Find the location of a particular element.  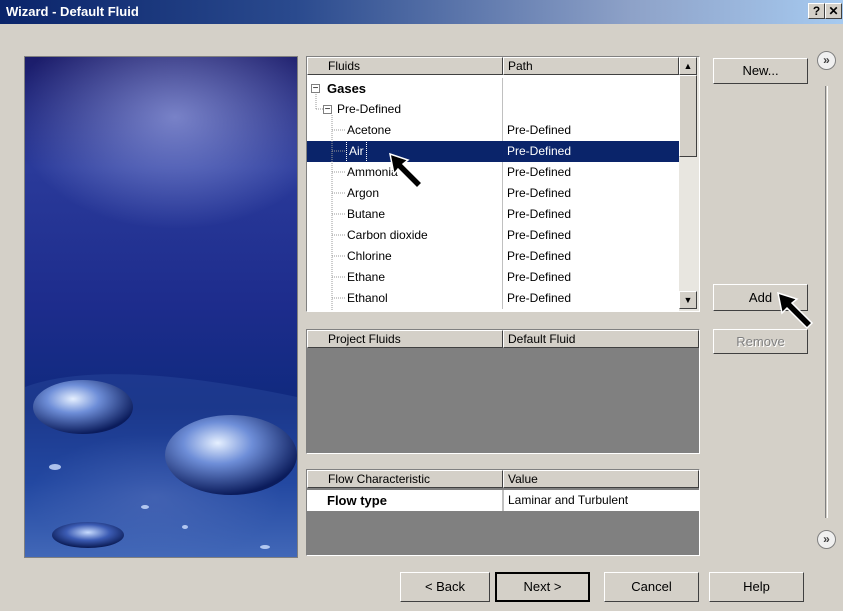

title-bar: Wizard - Default Fluid ? ✕ is located at coordinates (421, 12).